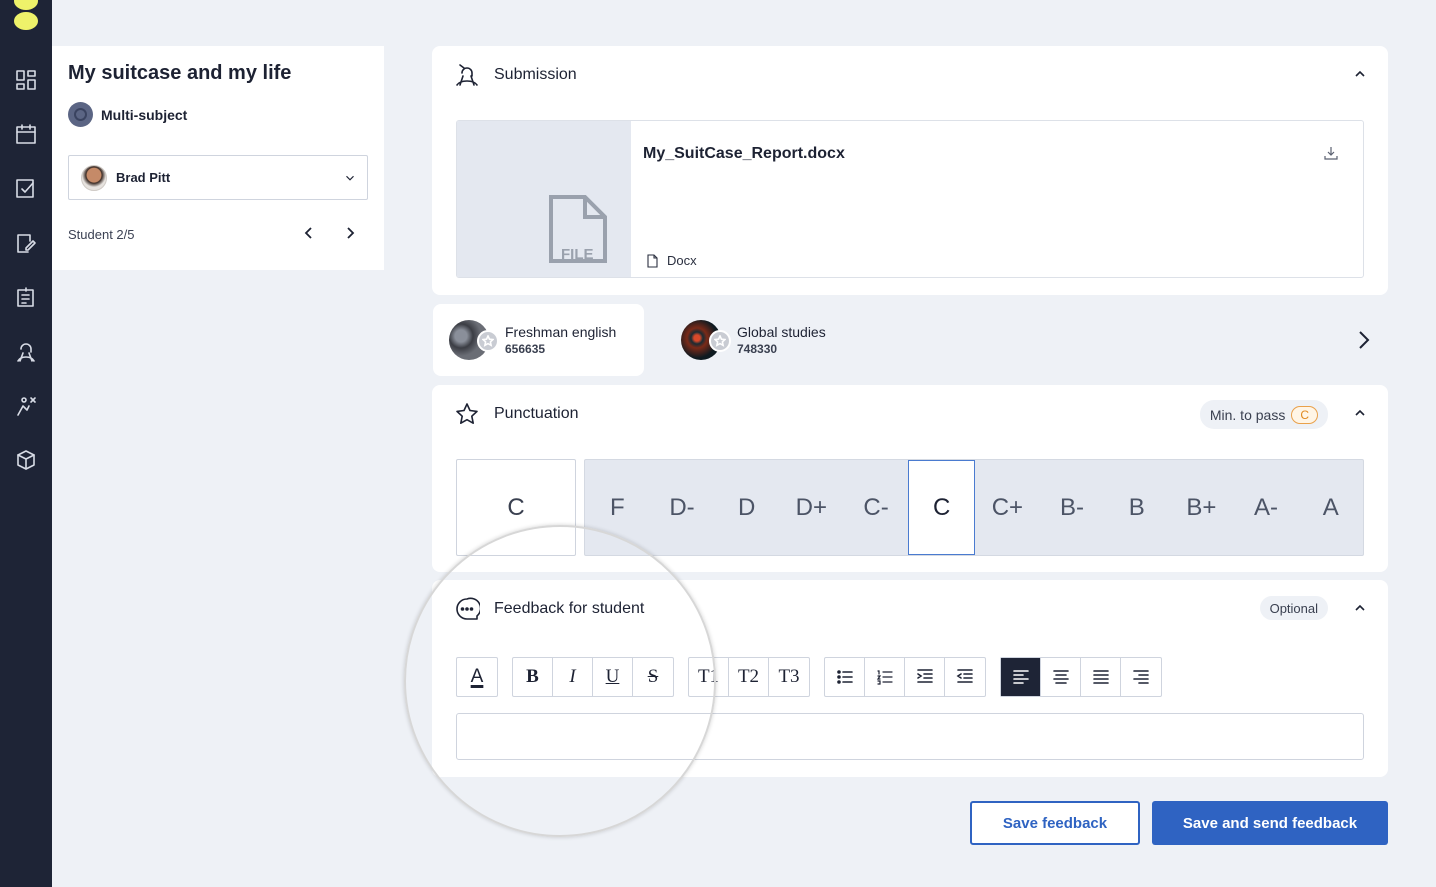  I want to click on submission-icon, so click(467, 75).